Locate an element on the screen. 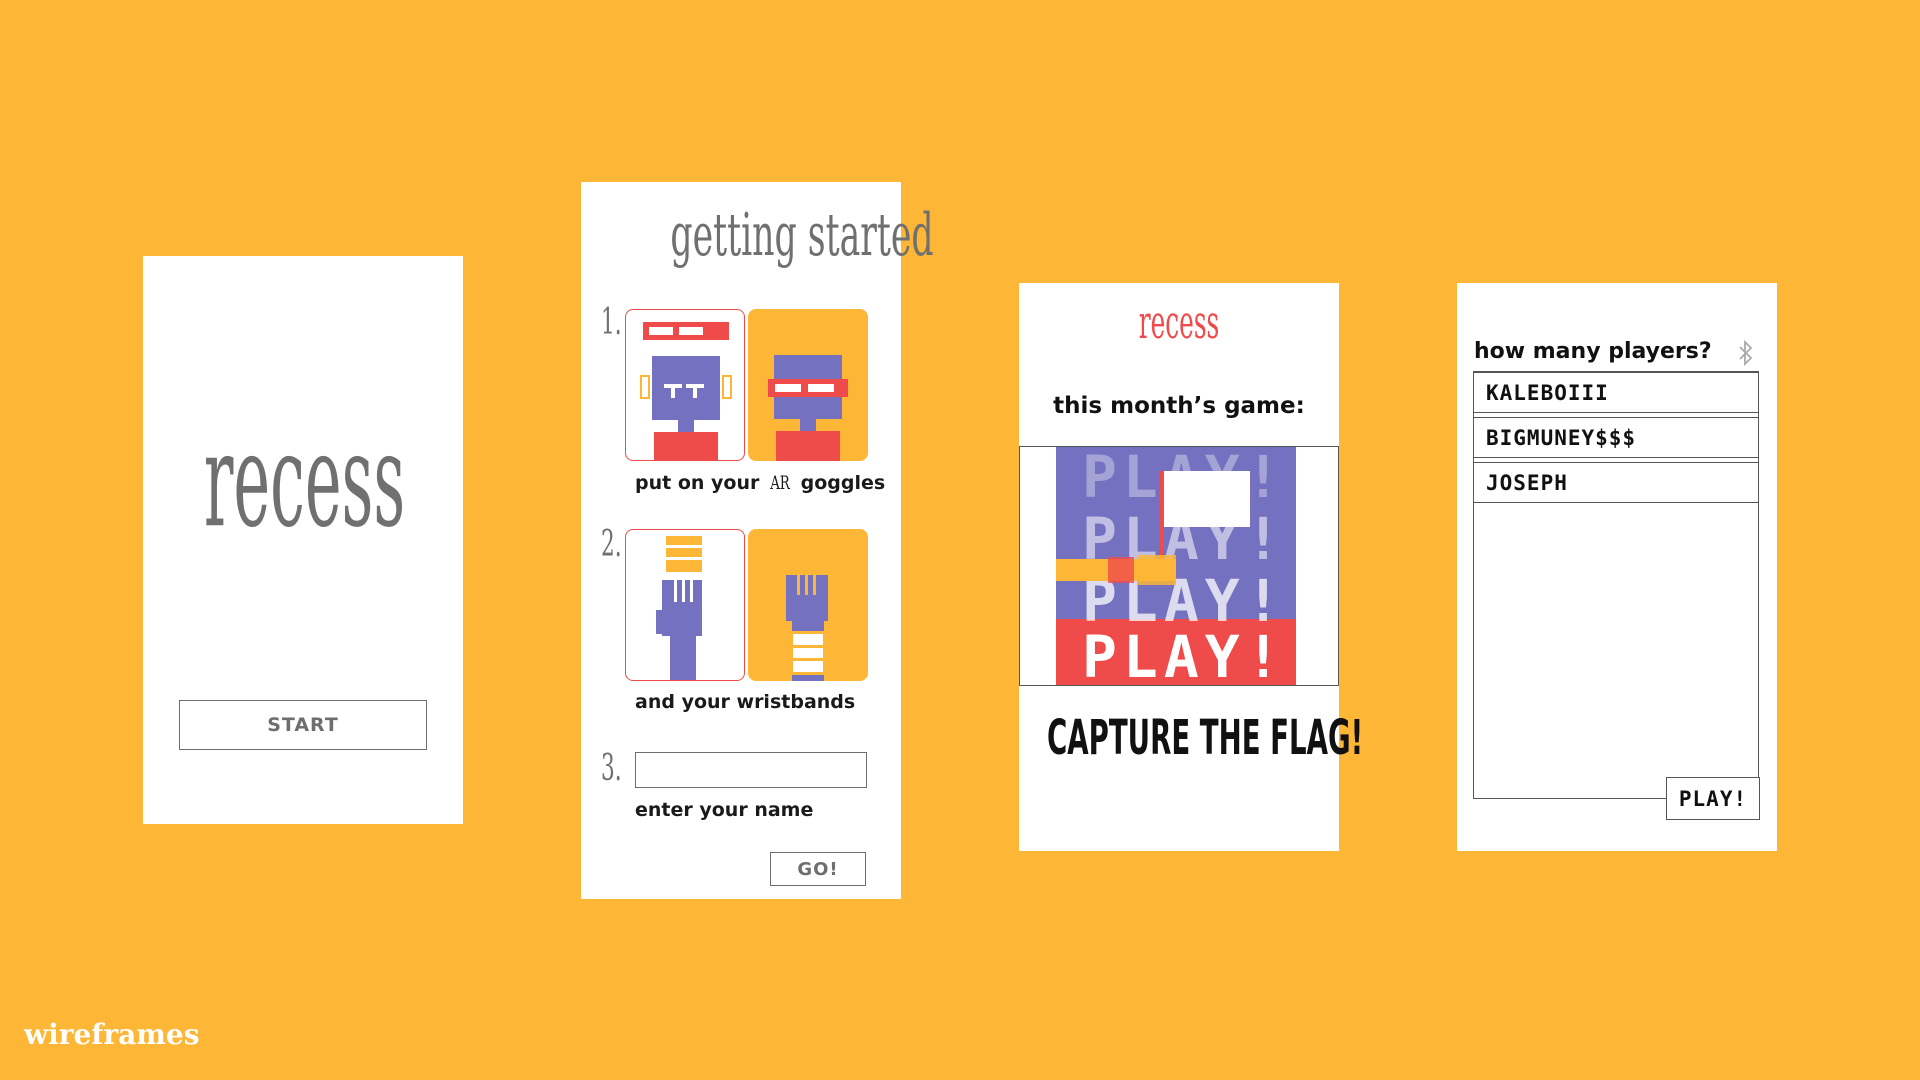  game-banner: PLAY! PLAY! PLAY! PLAY! is located at coordinates (1179, 566).